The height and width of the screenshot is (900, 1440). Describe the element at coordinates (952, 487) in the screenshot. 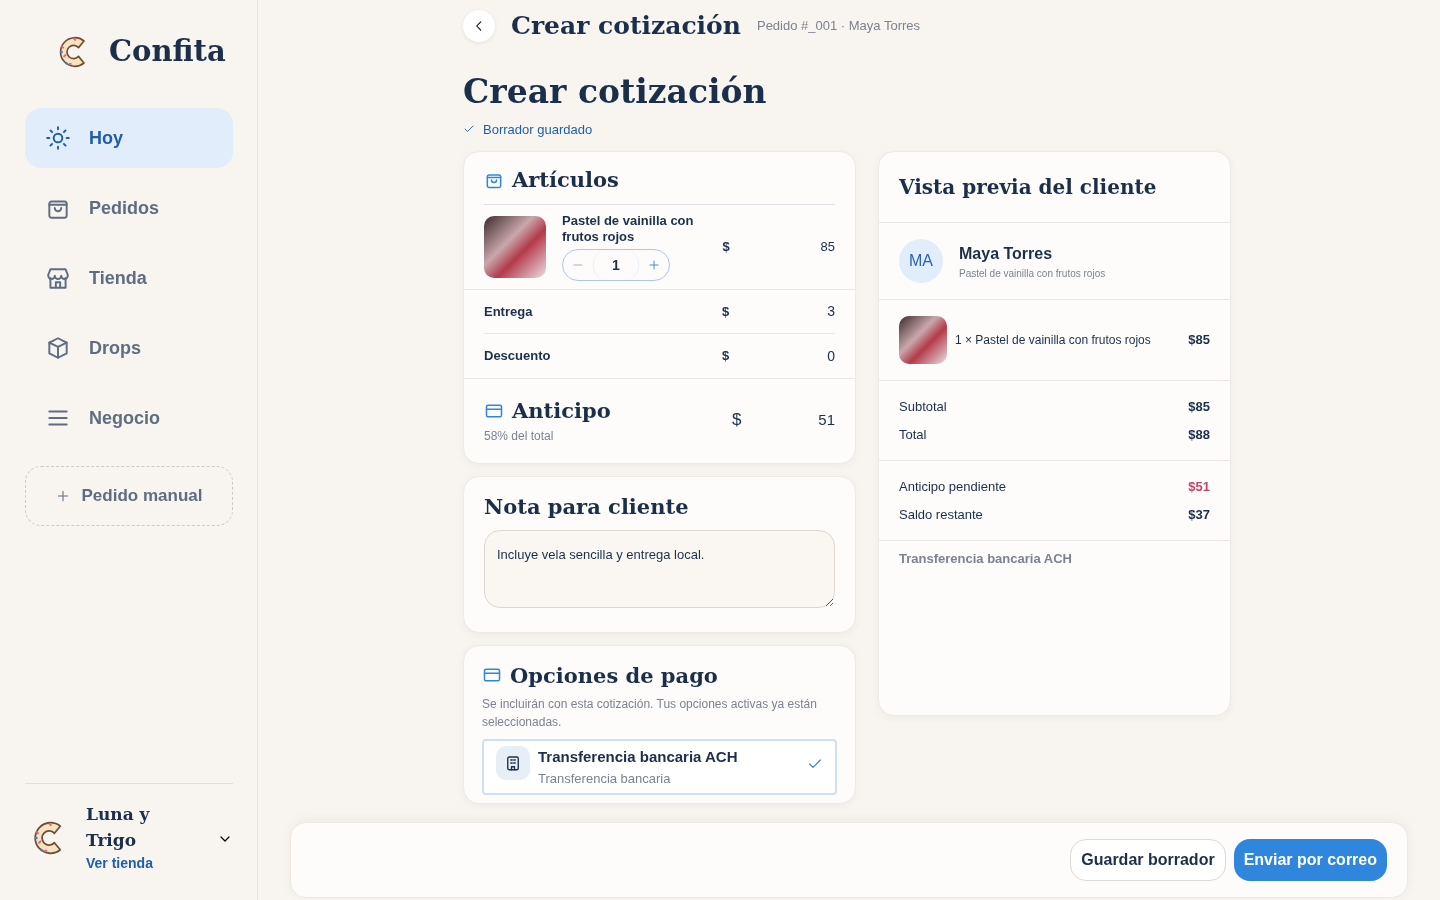

I see `summary-label: Anticipo pendiente` at that location.